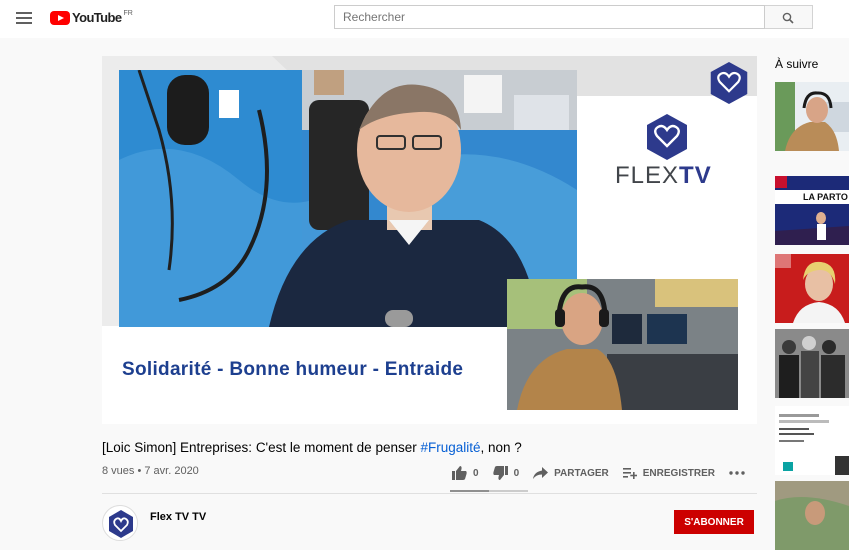  Describe the element at coordinates (737, 473) in the screenshot. I see `more-horizontal-icon` at that location.